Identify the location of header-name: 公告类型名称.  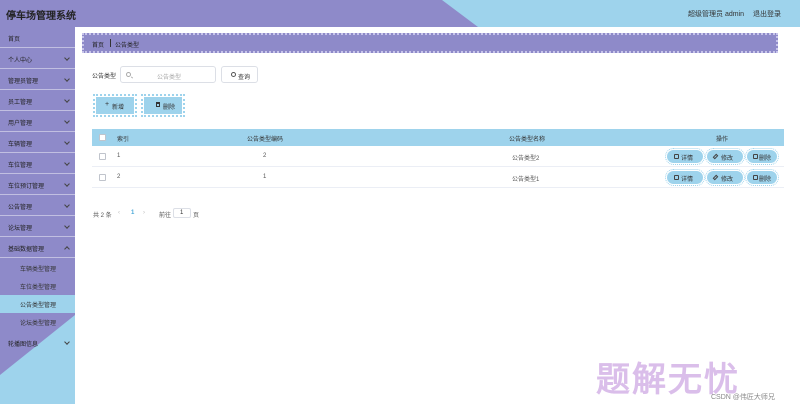
(527, 140).